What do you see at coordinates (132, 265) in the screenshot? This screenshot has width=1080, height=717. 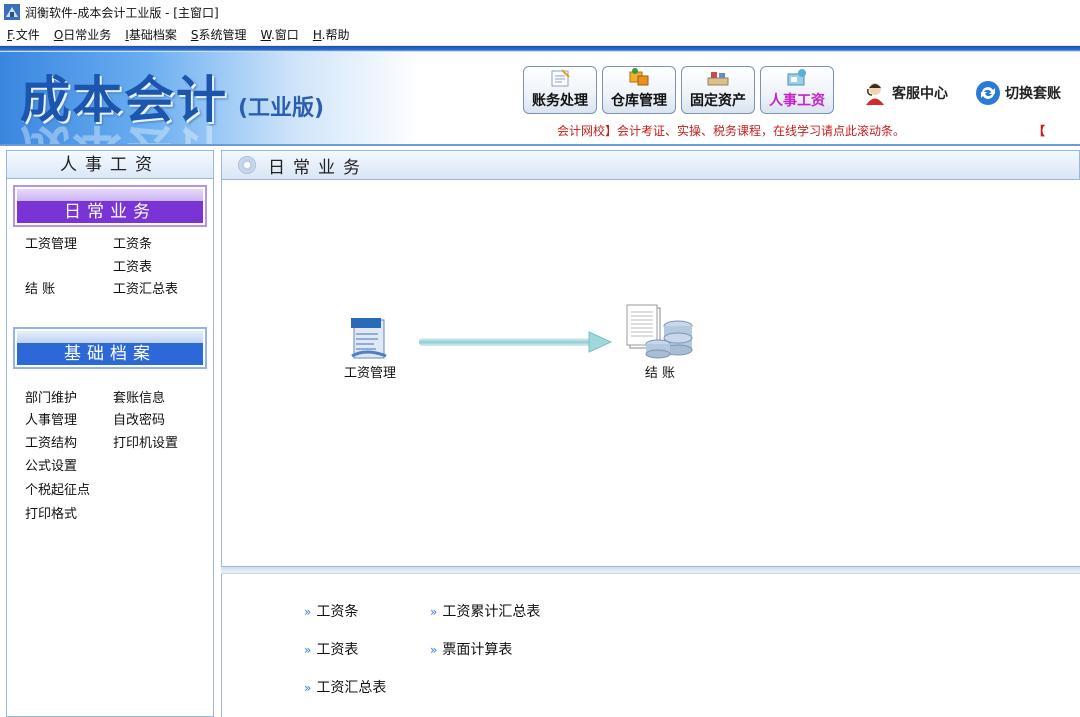 I see `link-salary-table: 工资表` at bounding box center [132, 265].